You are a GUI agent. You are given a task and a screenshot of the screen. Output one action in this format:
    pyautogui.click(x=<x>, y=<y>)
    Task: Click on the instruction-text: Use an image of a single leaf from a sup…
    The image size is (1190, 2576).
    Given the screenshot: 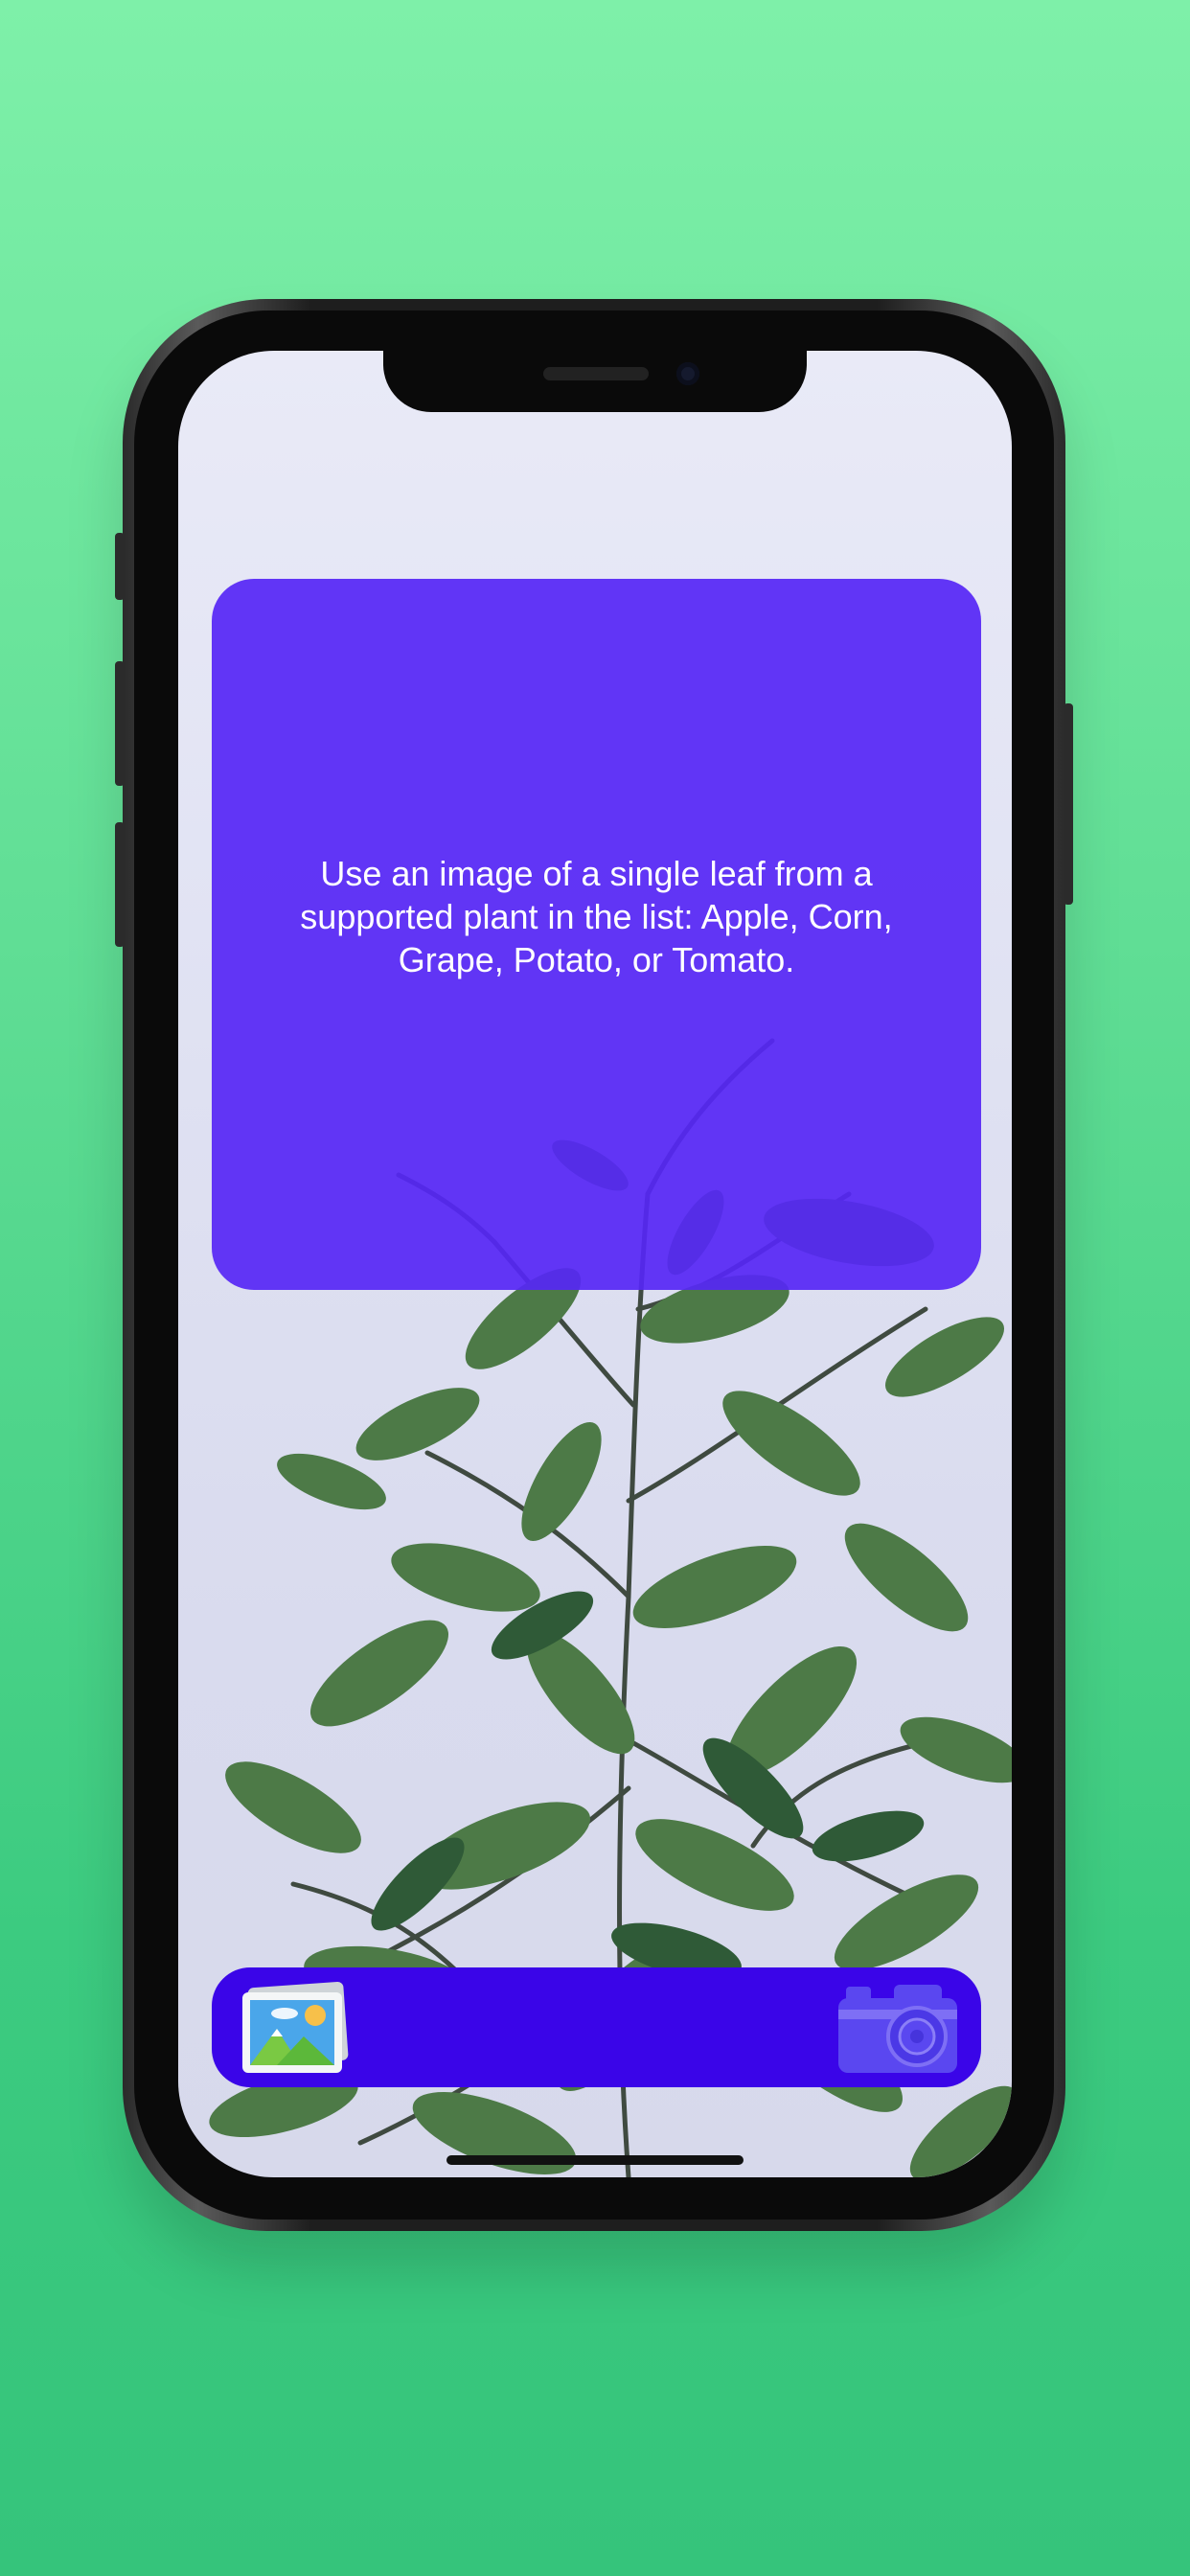 What is the action you would take?
    pyautogui.click(x=596, y=916)
    